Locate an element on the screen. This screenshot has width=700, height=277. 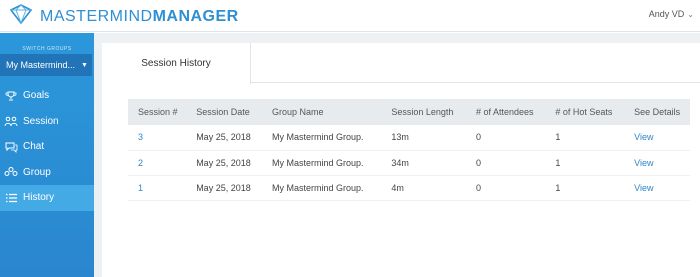
user-name: Andy VD is located at coordinates (666, 14).